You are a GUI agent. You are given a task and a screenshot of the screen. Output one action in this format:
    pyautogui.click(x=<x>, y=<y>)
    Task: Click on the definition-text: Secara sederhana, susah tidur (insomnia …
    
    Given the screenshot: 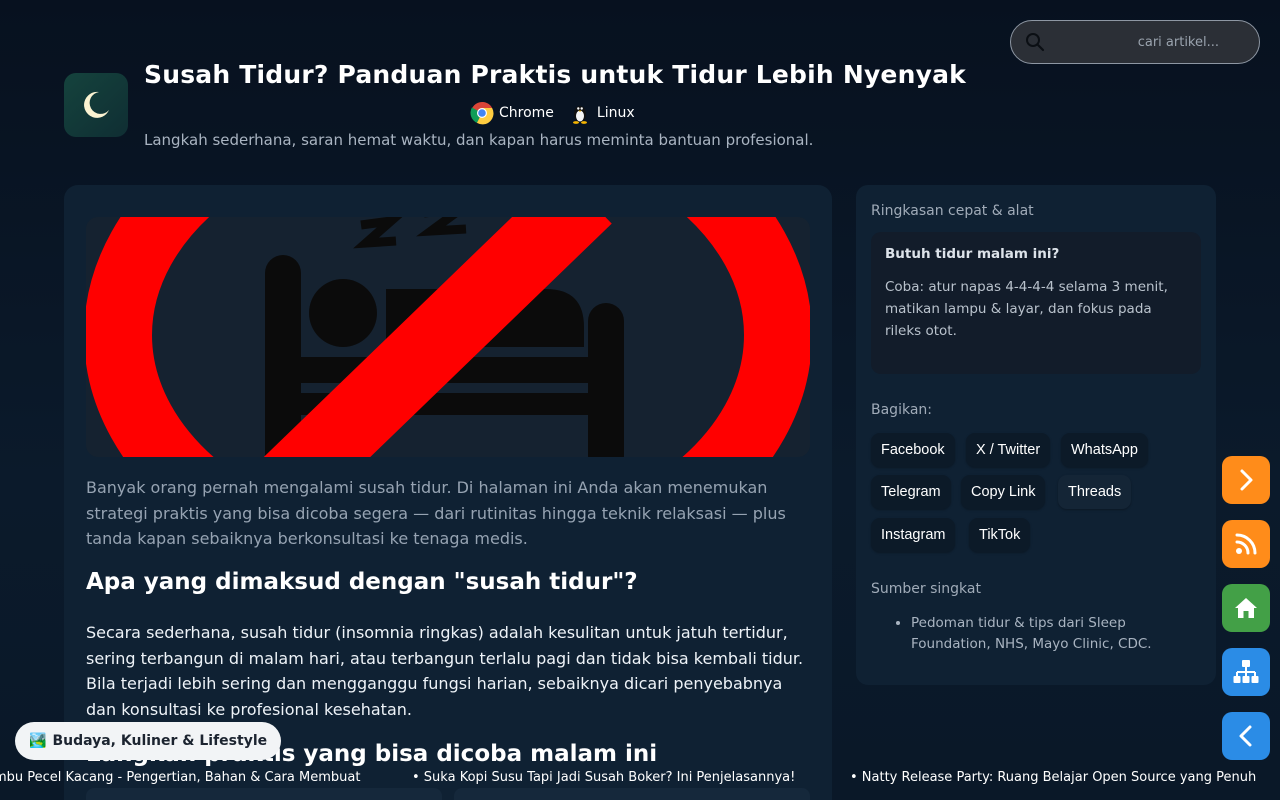 What is the action you would take?
    pyautogui.click(x=445, y=671)
    